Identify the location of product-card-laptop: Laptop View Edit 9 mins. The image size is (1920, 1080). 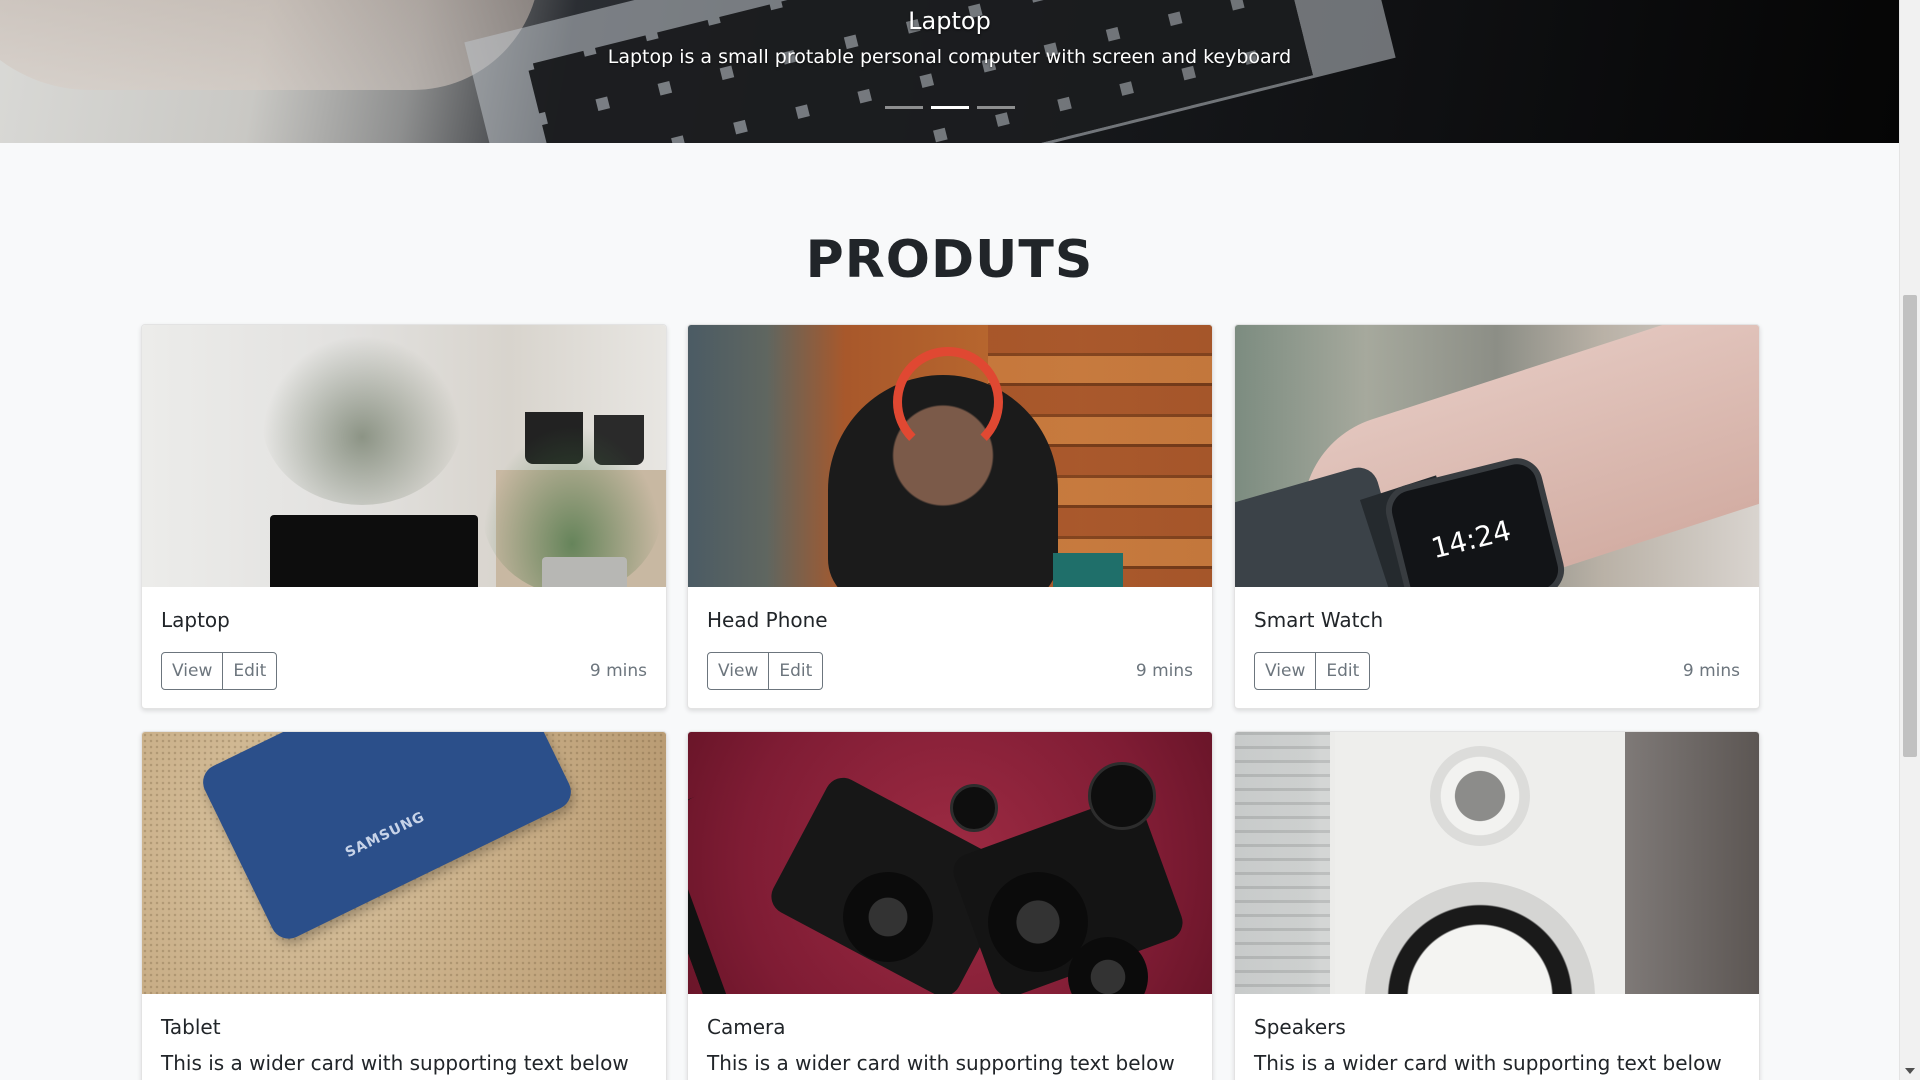
(404, 516).